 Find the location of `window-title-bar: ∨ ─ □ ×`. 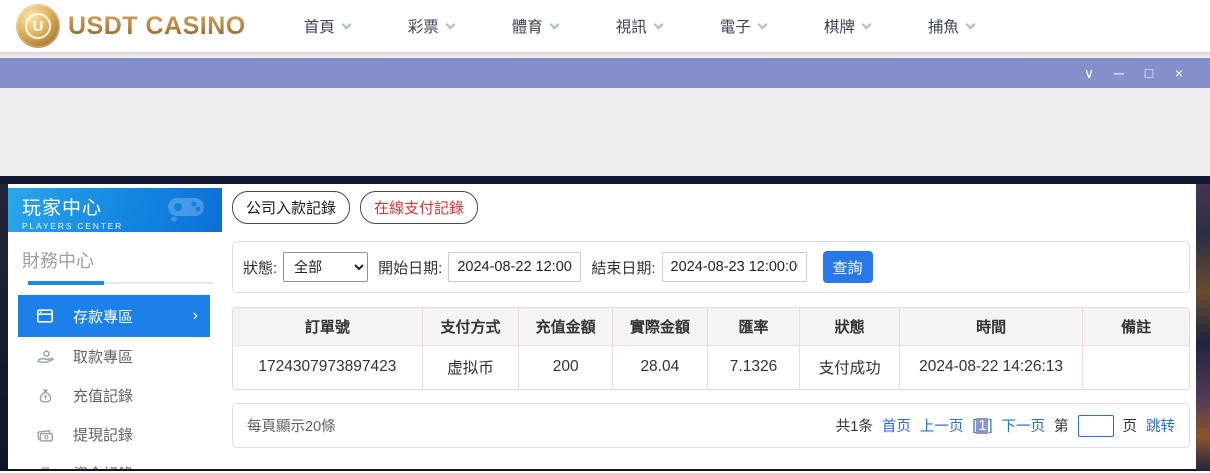

window-title-bar: ∨ ─ □ × is located at coordinates (605, 73).